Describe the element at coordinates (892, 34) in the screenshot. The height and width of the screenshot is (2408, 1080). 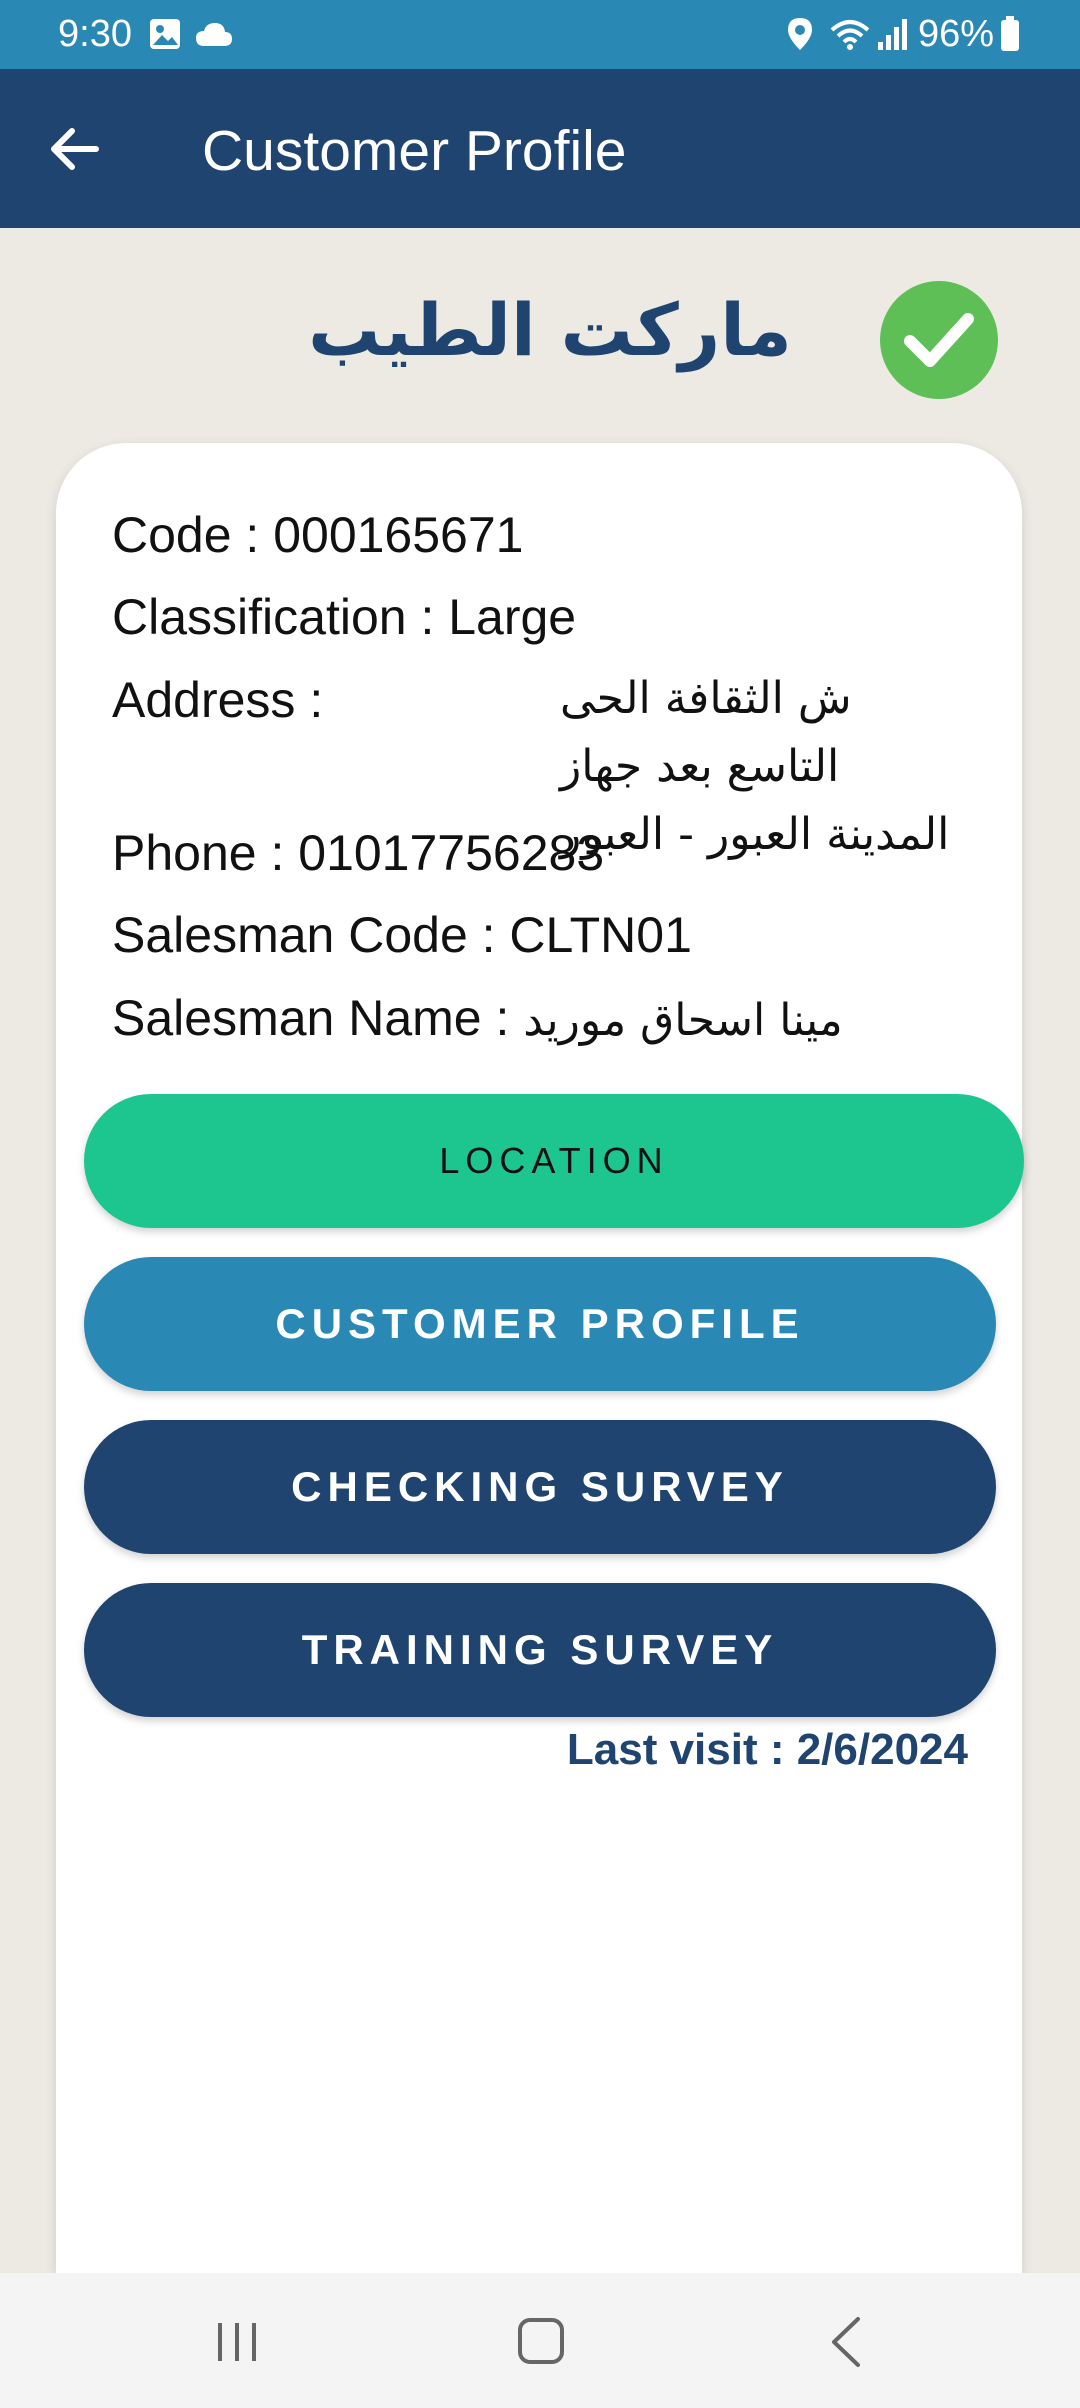
I see `signal-icon` at that location.